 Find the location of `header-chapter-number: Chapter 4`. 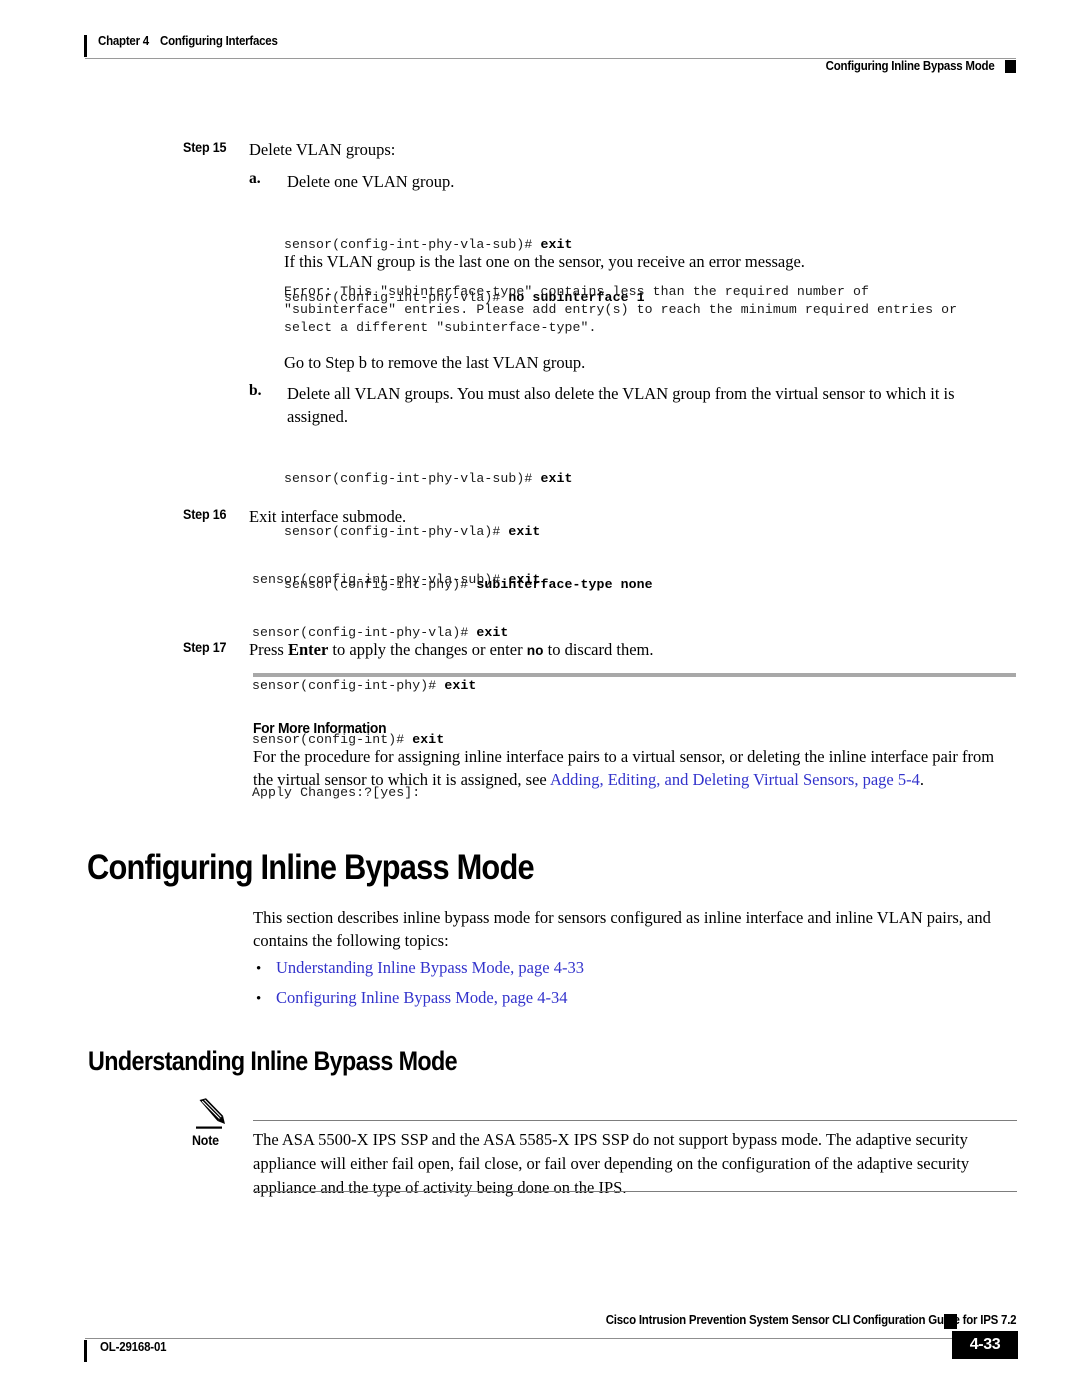

header-chapter-number: Chapter 4 is located at coordinates (123, 41).